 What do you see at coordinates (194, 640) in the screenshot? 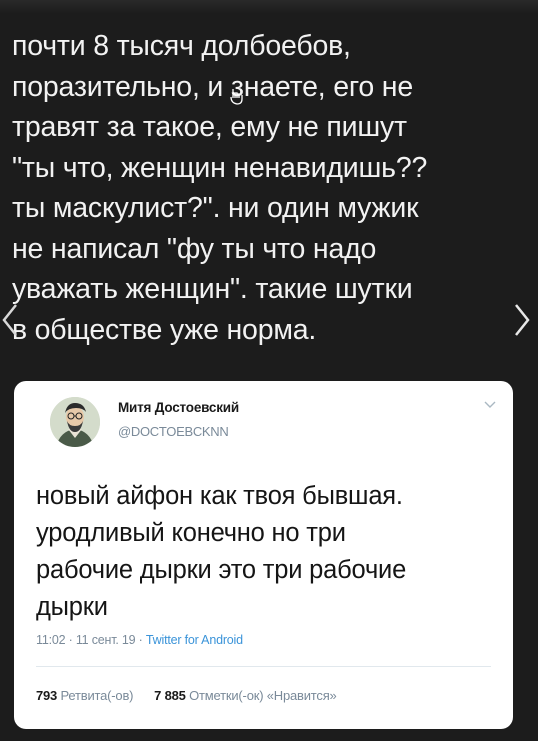
I see `tweet-source-link: Twitter for Android` at bounding box center [194, 640].